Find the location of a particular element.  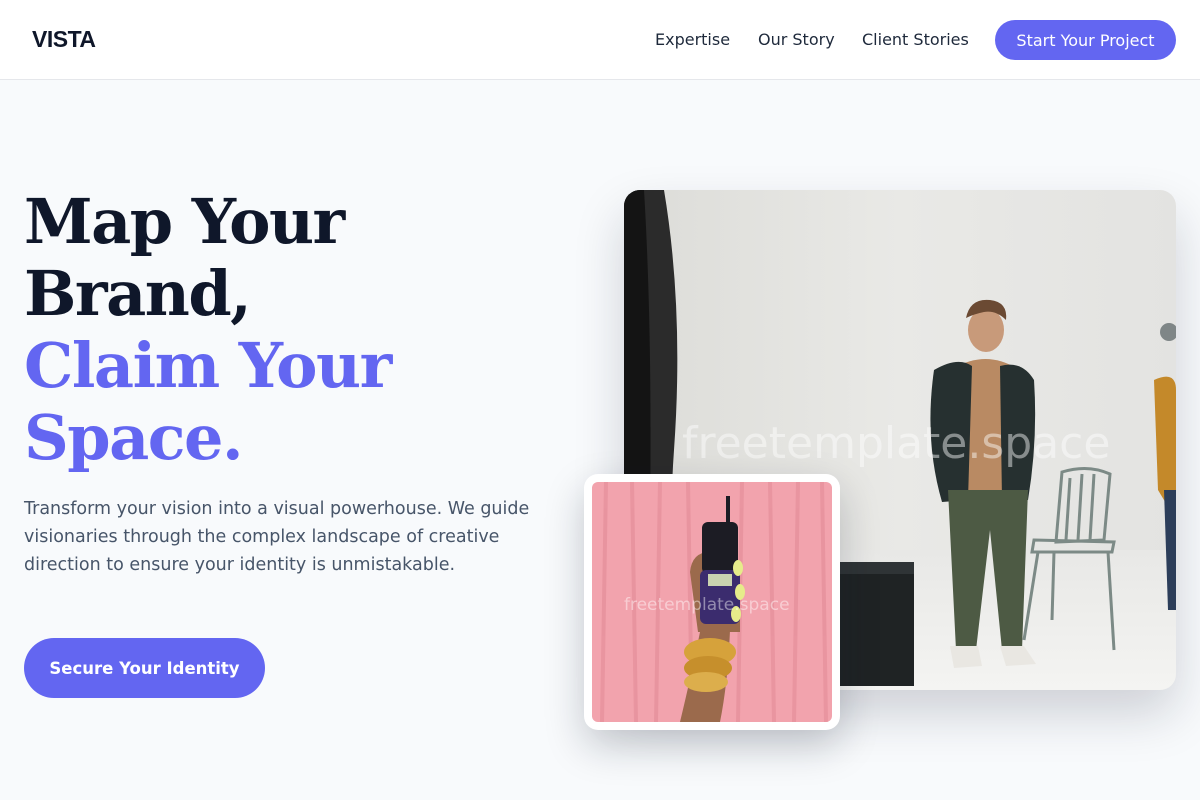

hero-title-line-4: Space. is located at coordinates (134, 437).